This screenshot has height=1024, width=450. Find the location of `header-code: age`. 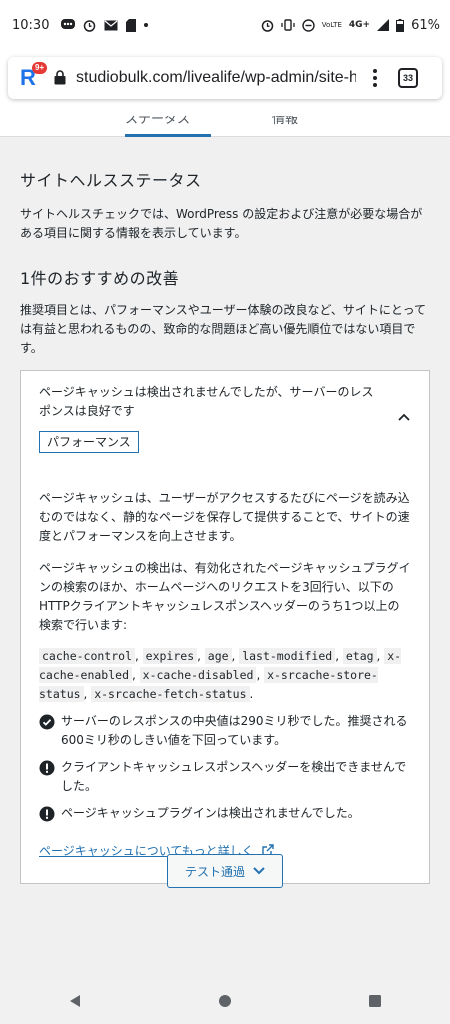

header-code: age is located at coordinates (218, 656).